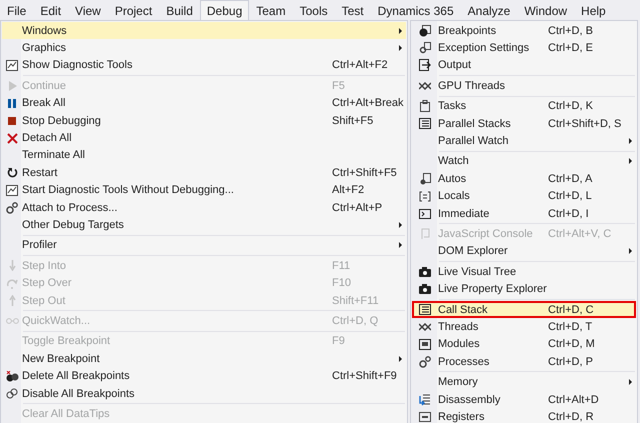 This screenshot has height=423, width=640. Describe the element at coordinates (313, 10) in the screenshot. I see `menu-bar-item: Tools` at that location.